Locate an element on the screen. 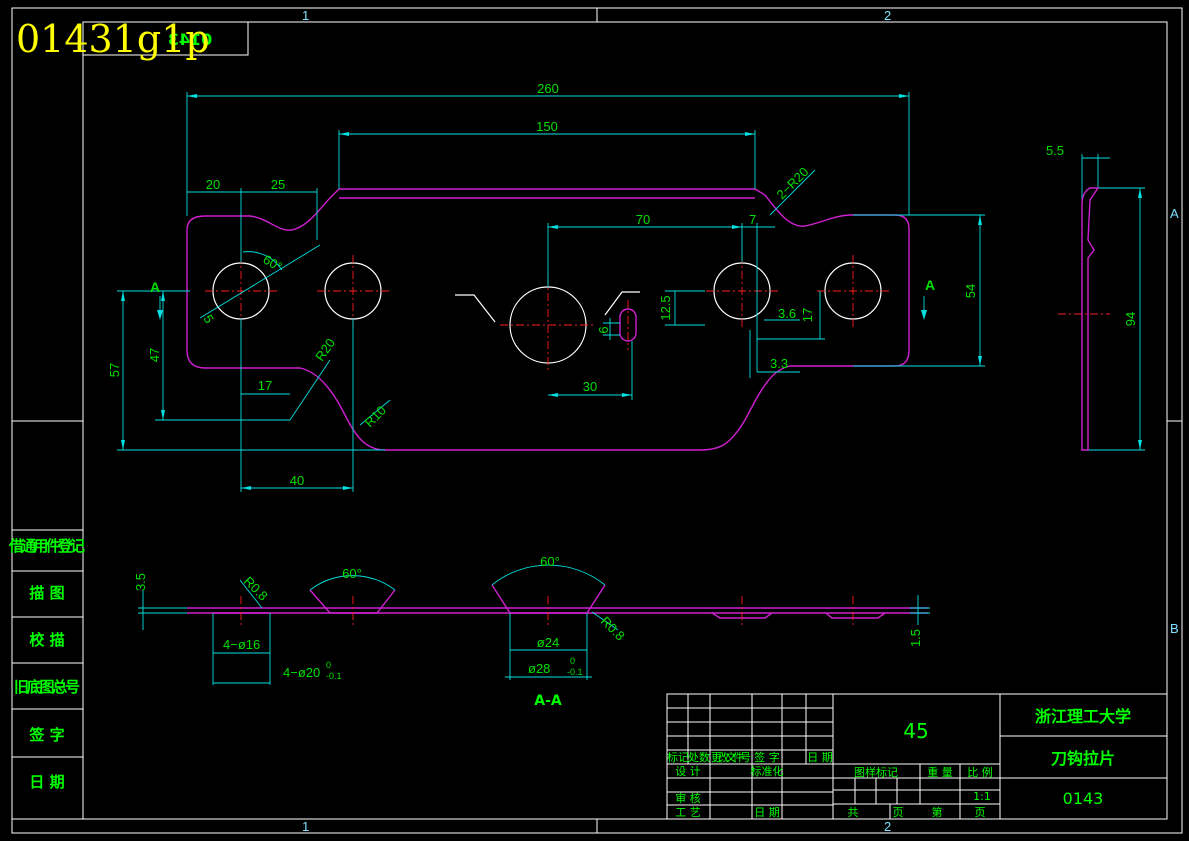  dim-260: 260 is located at coordinates (548, 88).